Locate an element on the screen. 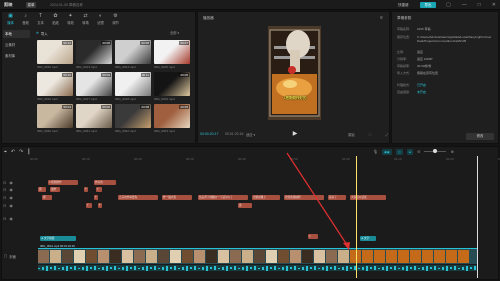 The height and width of the screenshot is (281, 500). media-thumbnail: 00:11 IMG_0018.mp4 is located at coordinates (133, 87).